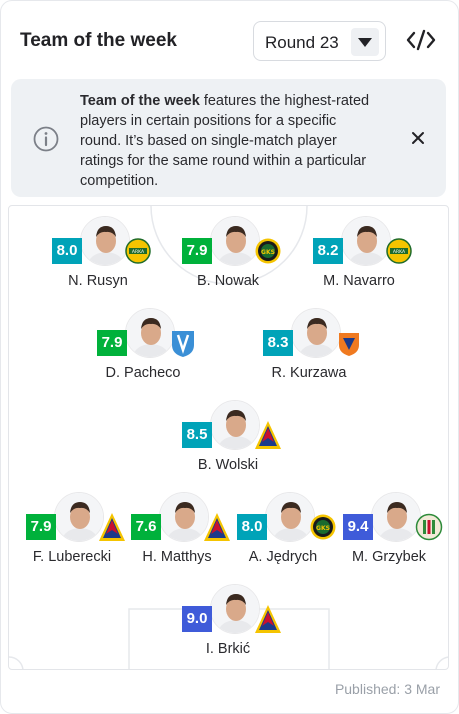 Image resolution: width=459 pixels, height=714 pixels. Describe the element at coordinates (302, 42) in the screenshot. I see `round-select-value: Round 23` at that location.